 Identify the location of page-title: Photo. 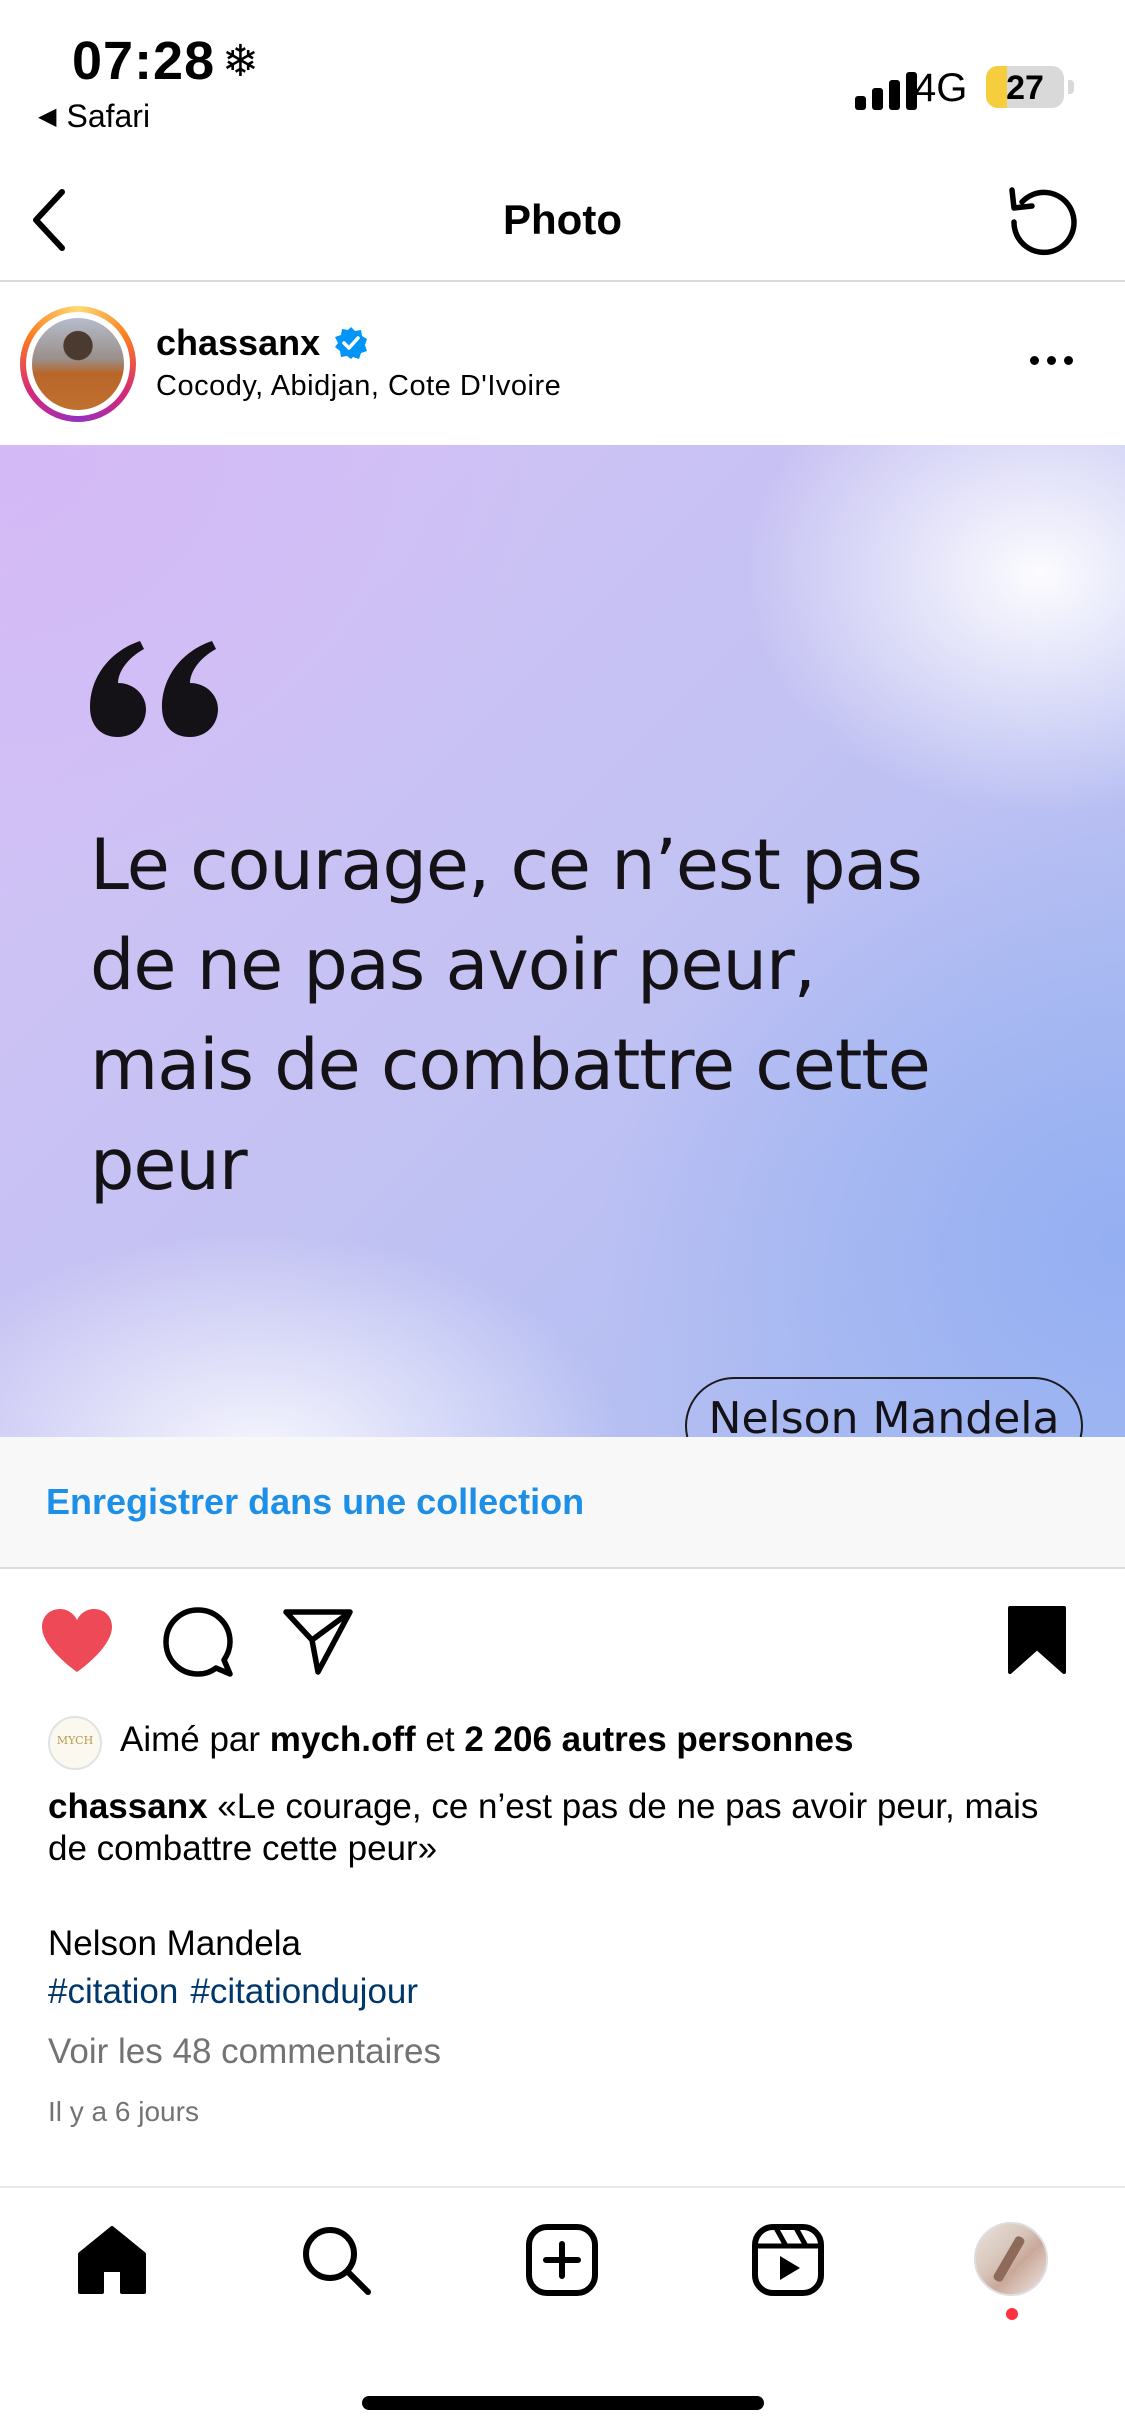
(562, 219).